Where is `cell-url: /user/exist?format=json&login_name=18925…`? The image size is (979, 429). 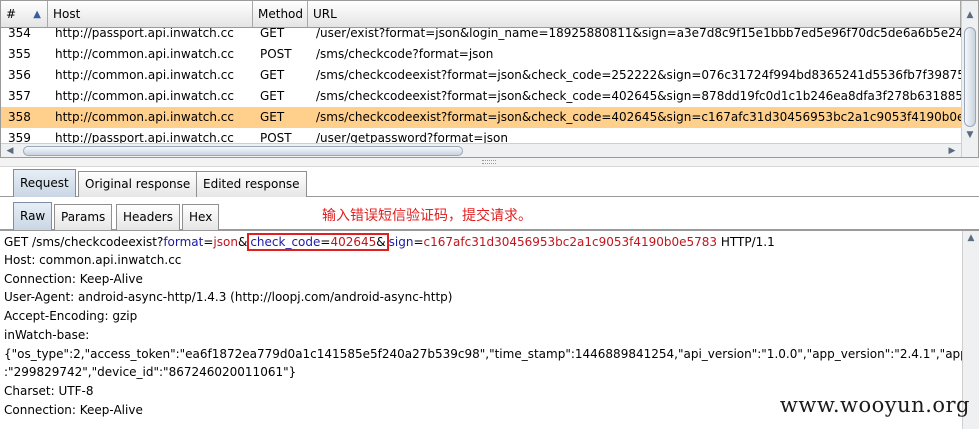
cell-url: /user/exist?format=json&login_name=18925… is located at coordinates (638, 34).